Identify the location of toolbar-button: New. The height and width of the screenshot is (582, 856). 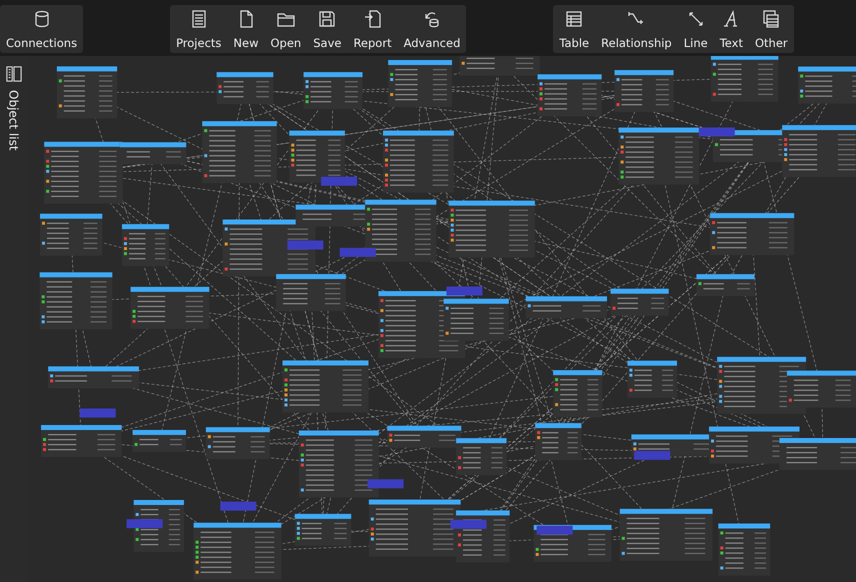
(245, 29).